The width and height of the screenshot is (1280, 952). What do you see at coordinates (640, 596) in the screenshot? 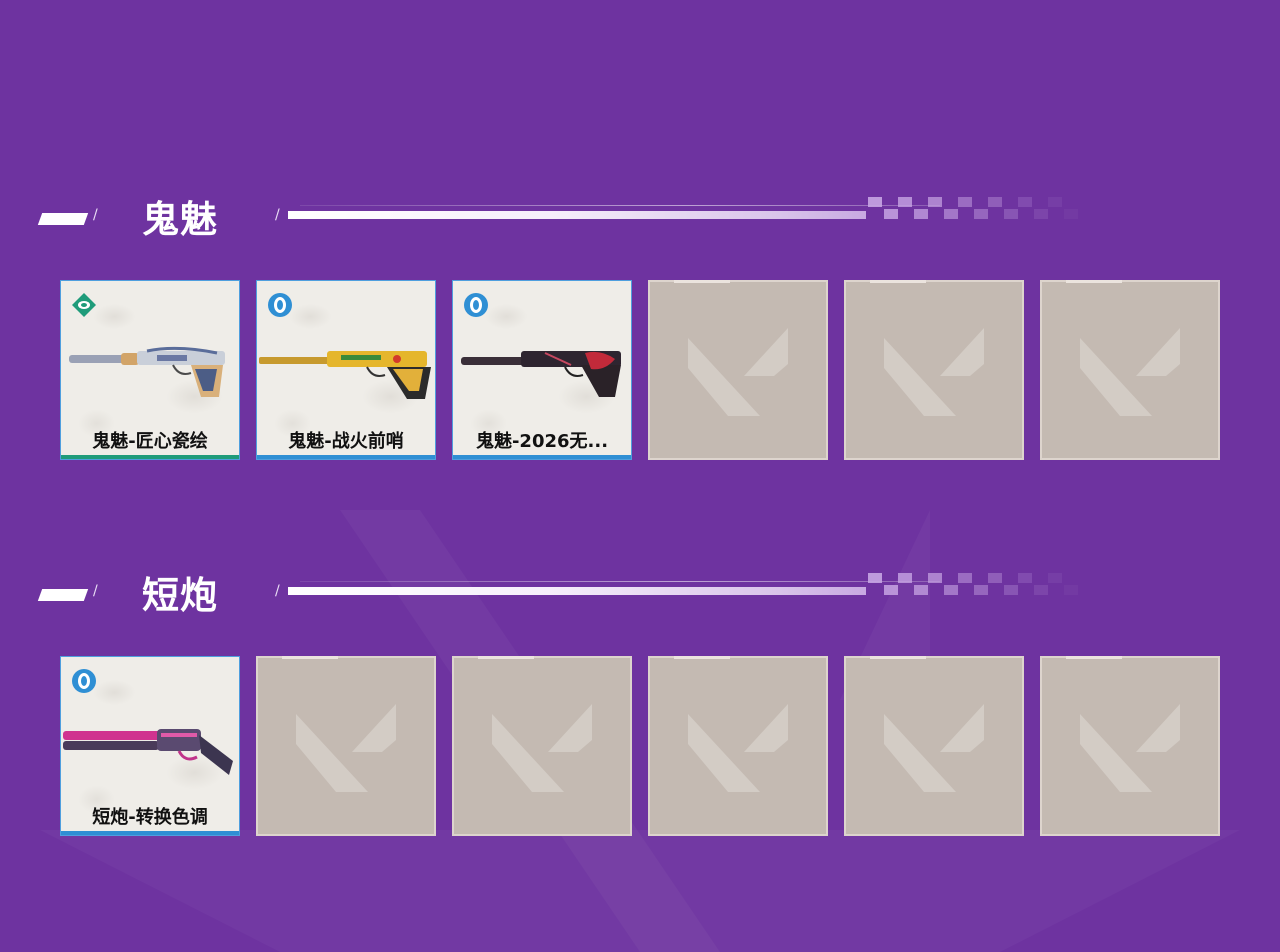
I see `section-header-shorty: / 短炮 /` at bounding box center [640, 596].